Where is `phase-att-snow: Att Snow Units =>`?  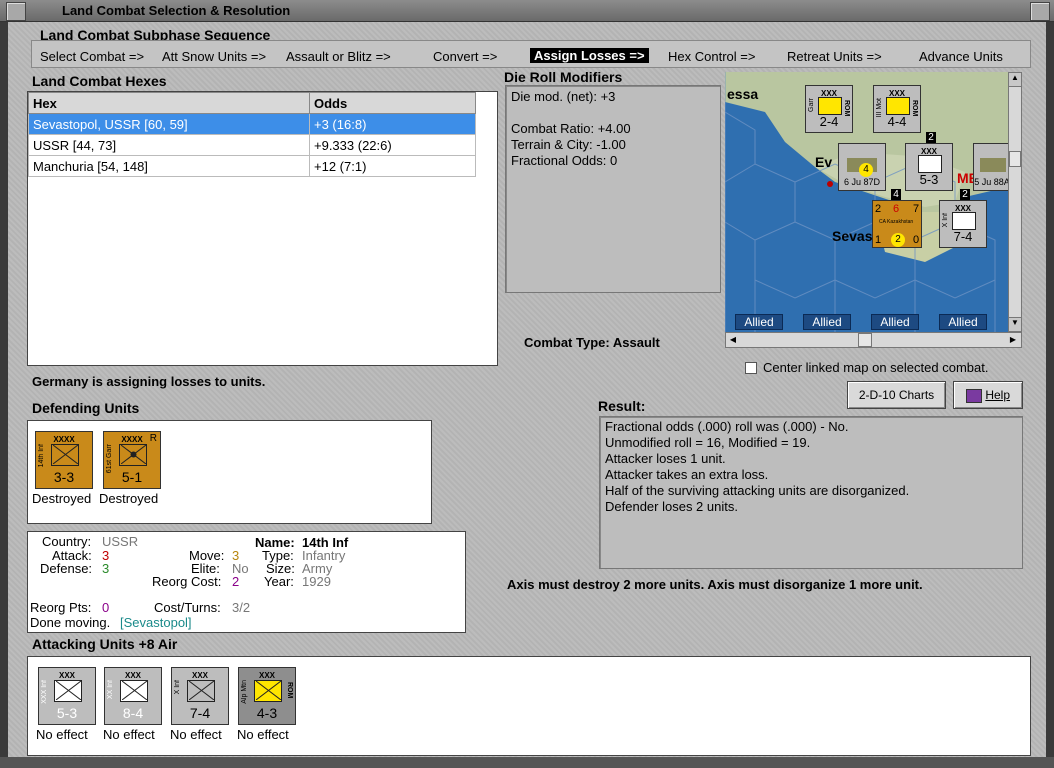 phase-att-snow: Att Snow Units => is located at coordinates (214, 56).